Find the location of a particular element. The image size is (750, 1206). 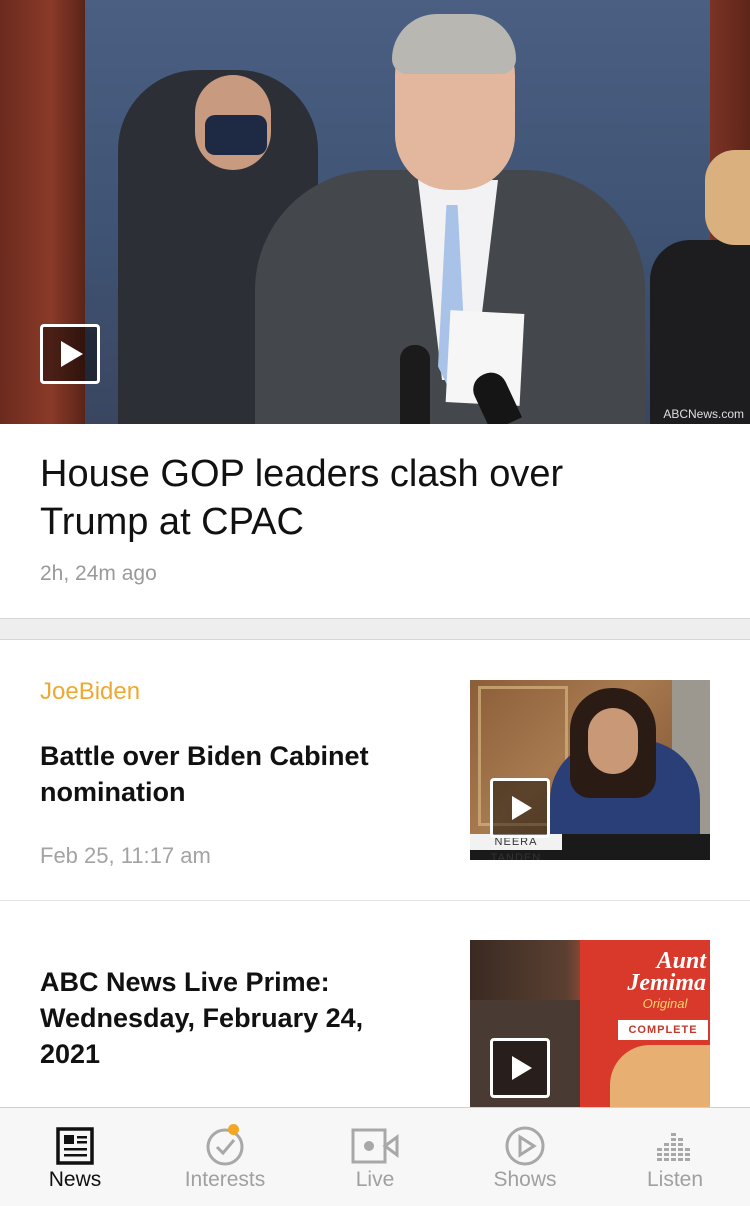

tab-label: Live is located at coordinates (375, 1179).